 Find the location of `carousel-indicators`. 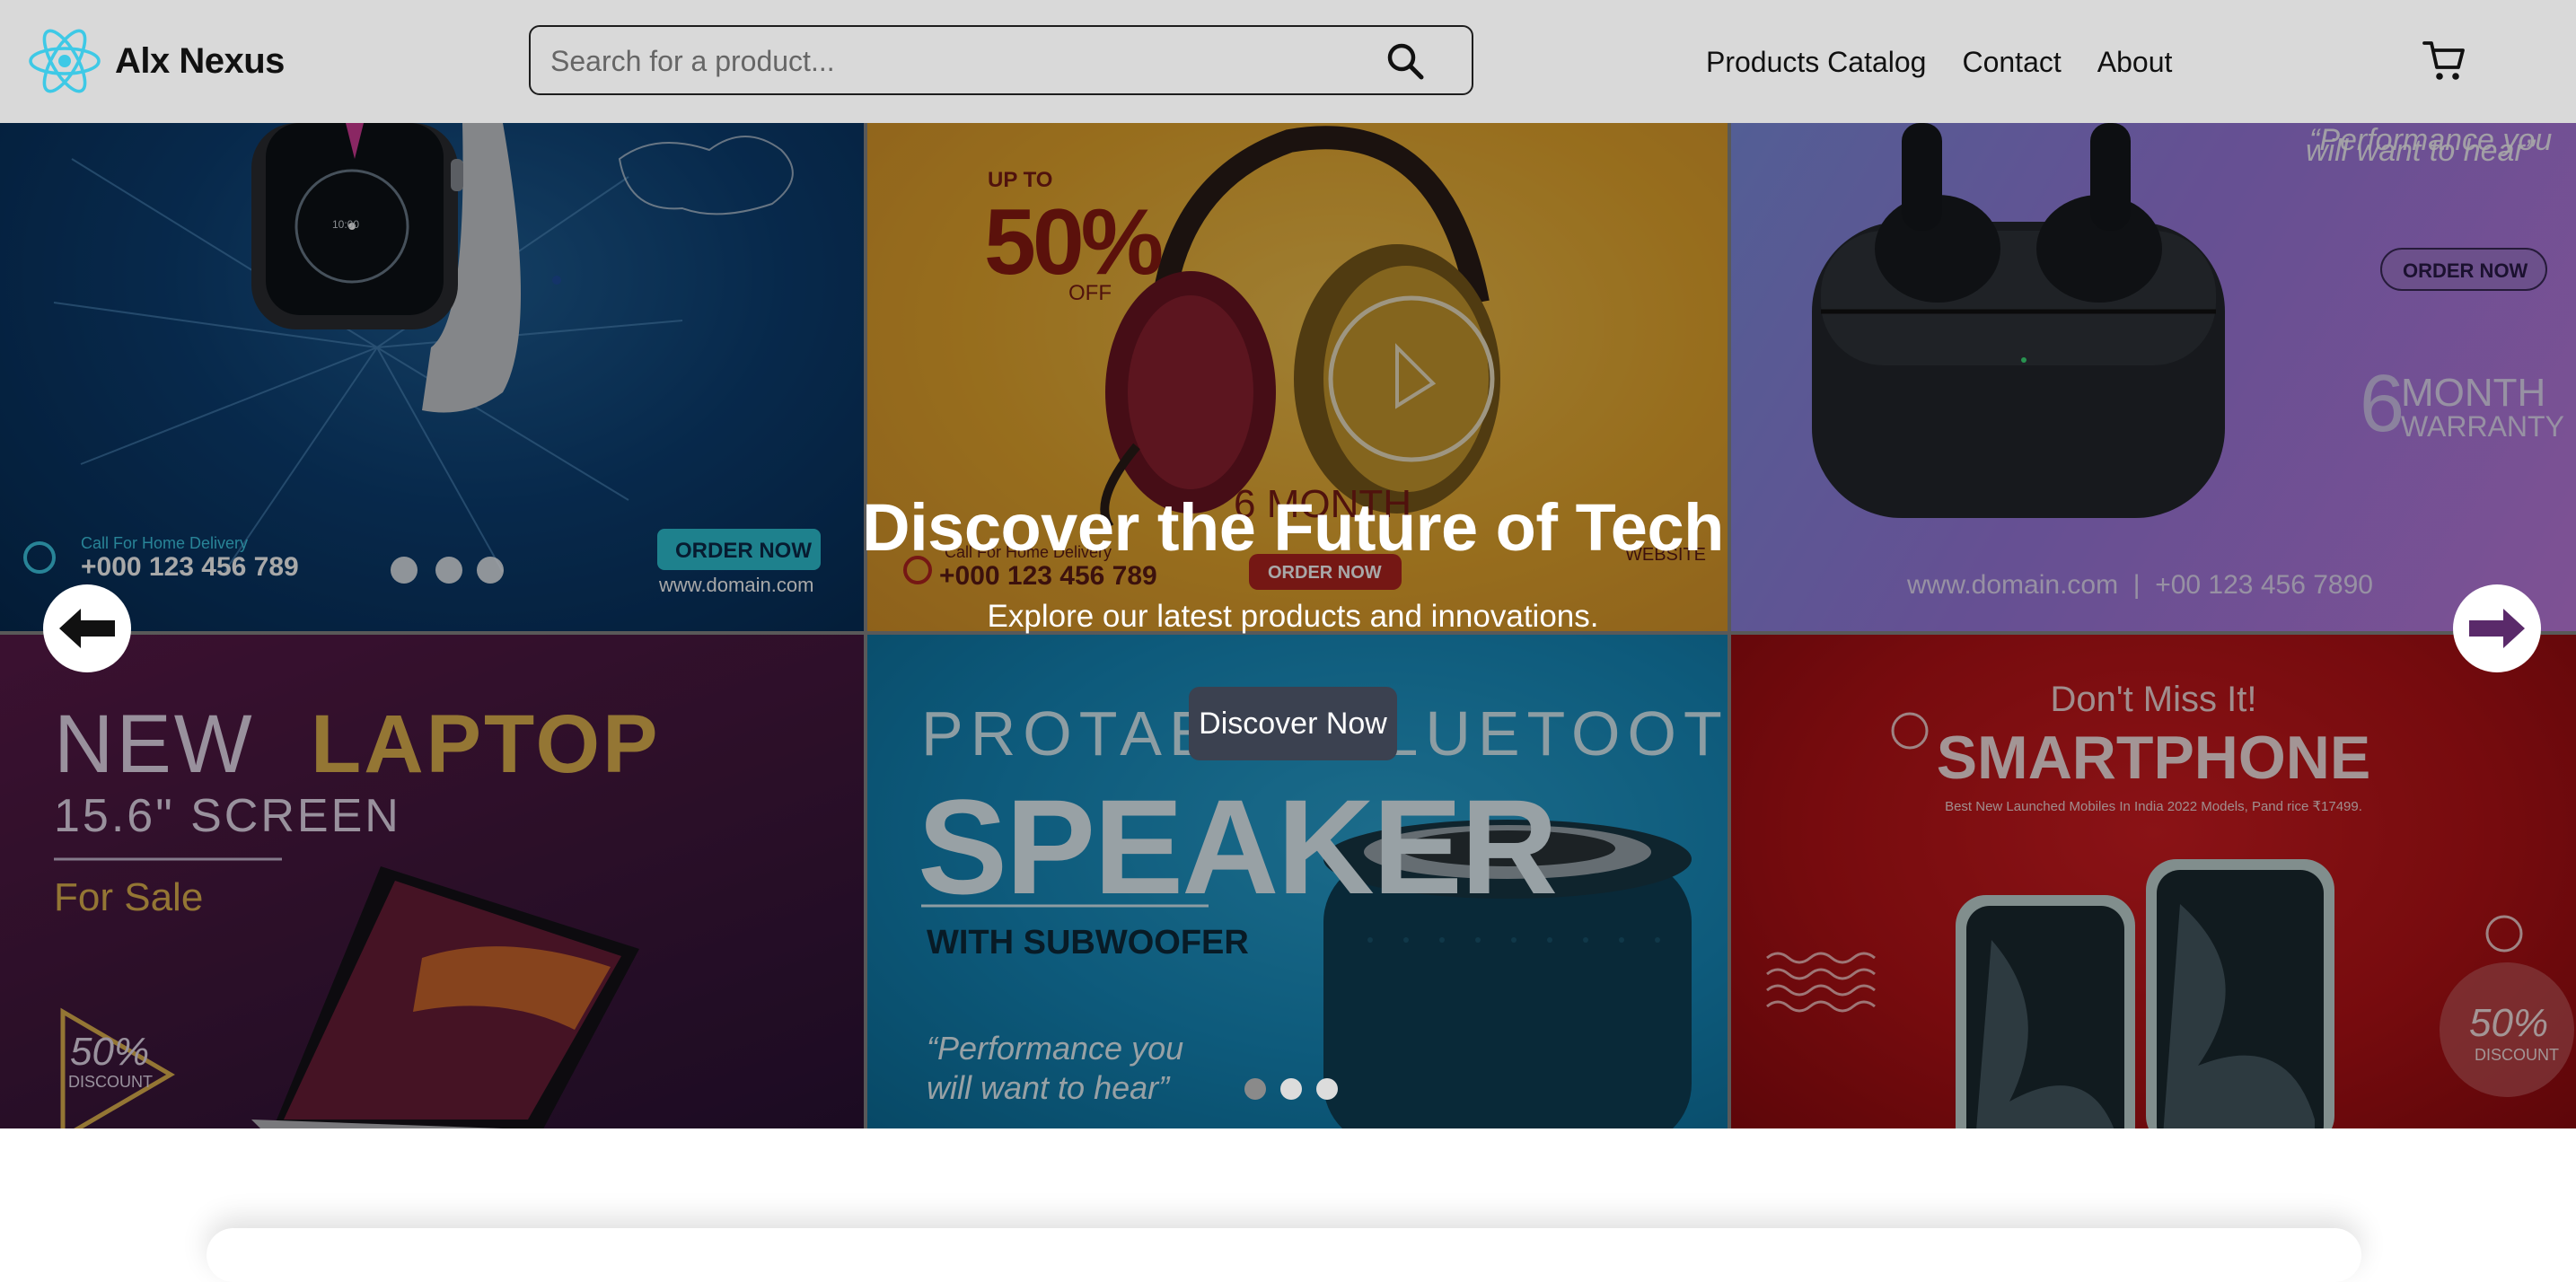

carousel-indicators is located at coordinates (1291, 1089).